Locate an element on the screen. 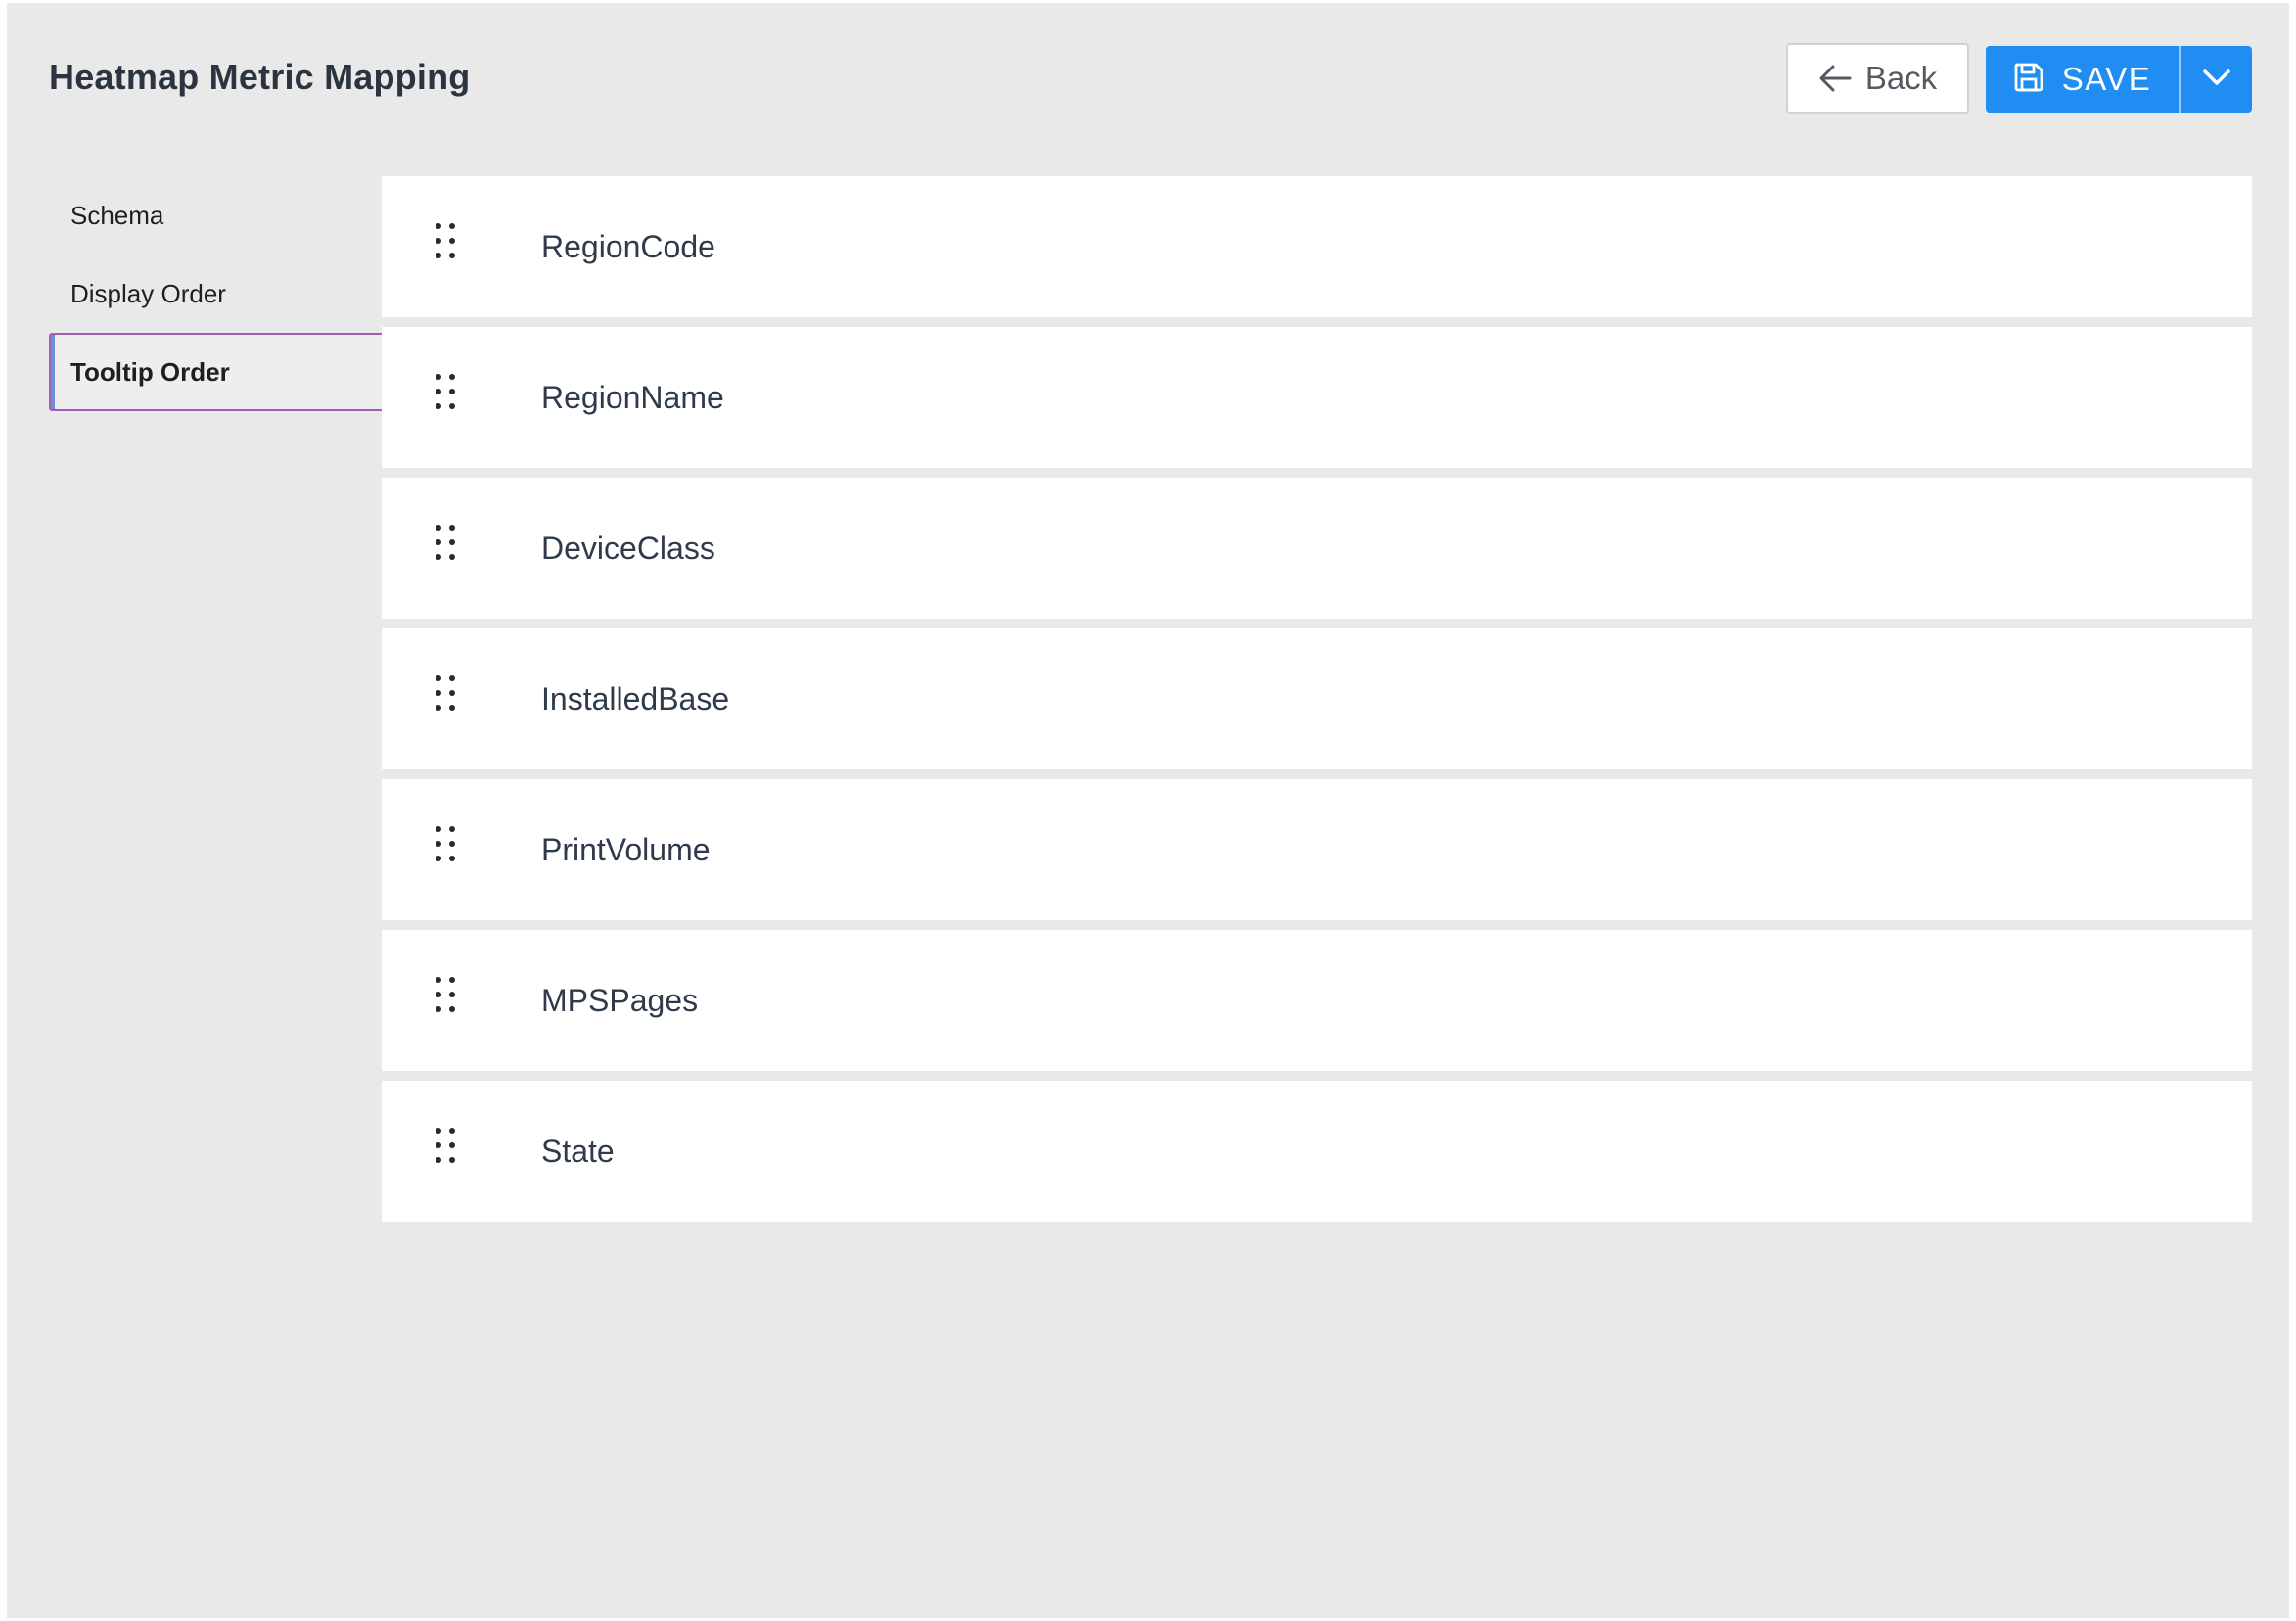 This screenshot has width=2296, height=1621. save-button-group: SAVE is located at coordinates (2119, 79).